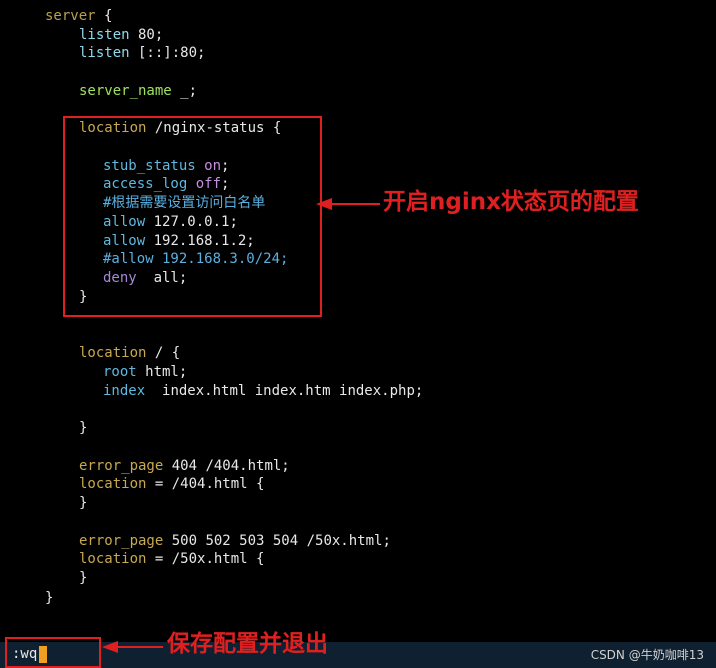 Image resolution: width=716 pixels, height=668 pixels. I want to click on code-line: error_page 404 /404.html;, so click(184, 466).